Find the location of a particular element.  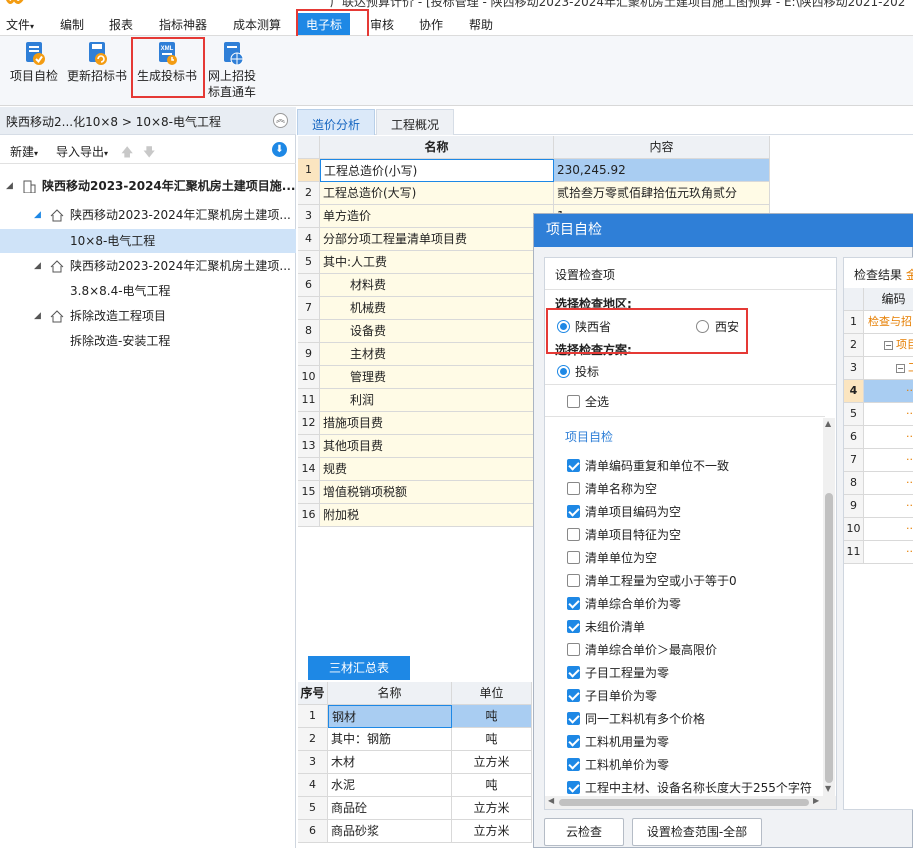

menu-index: 指标神器 is located at coordinates (183, 24).